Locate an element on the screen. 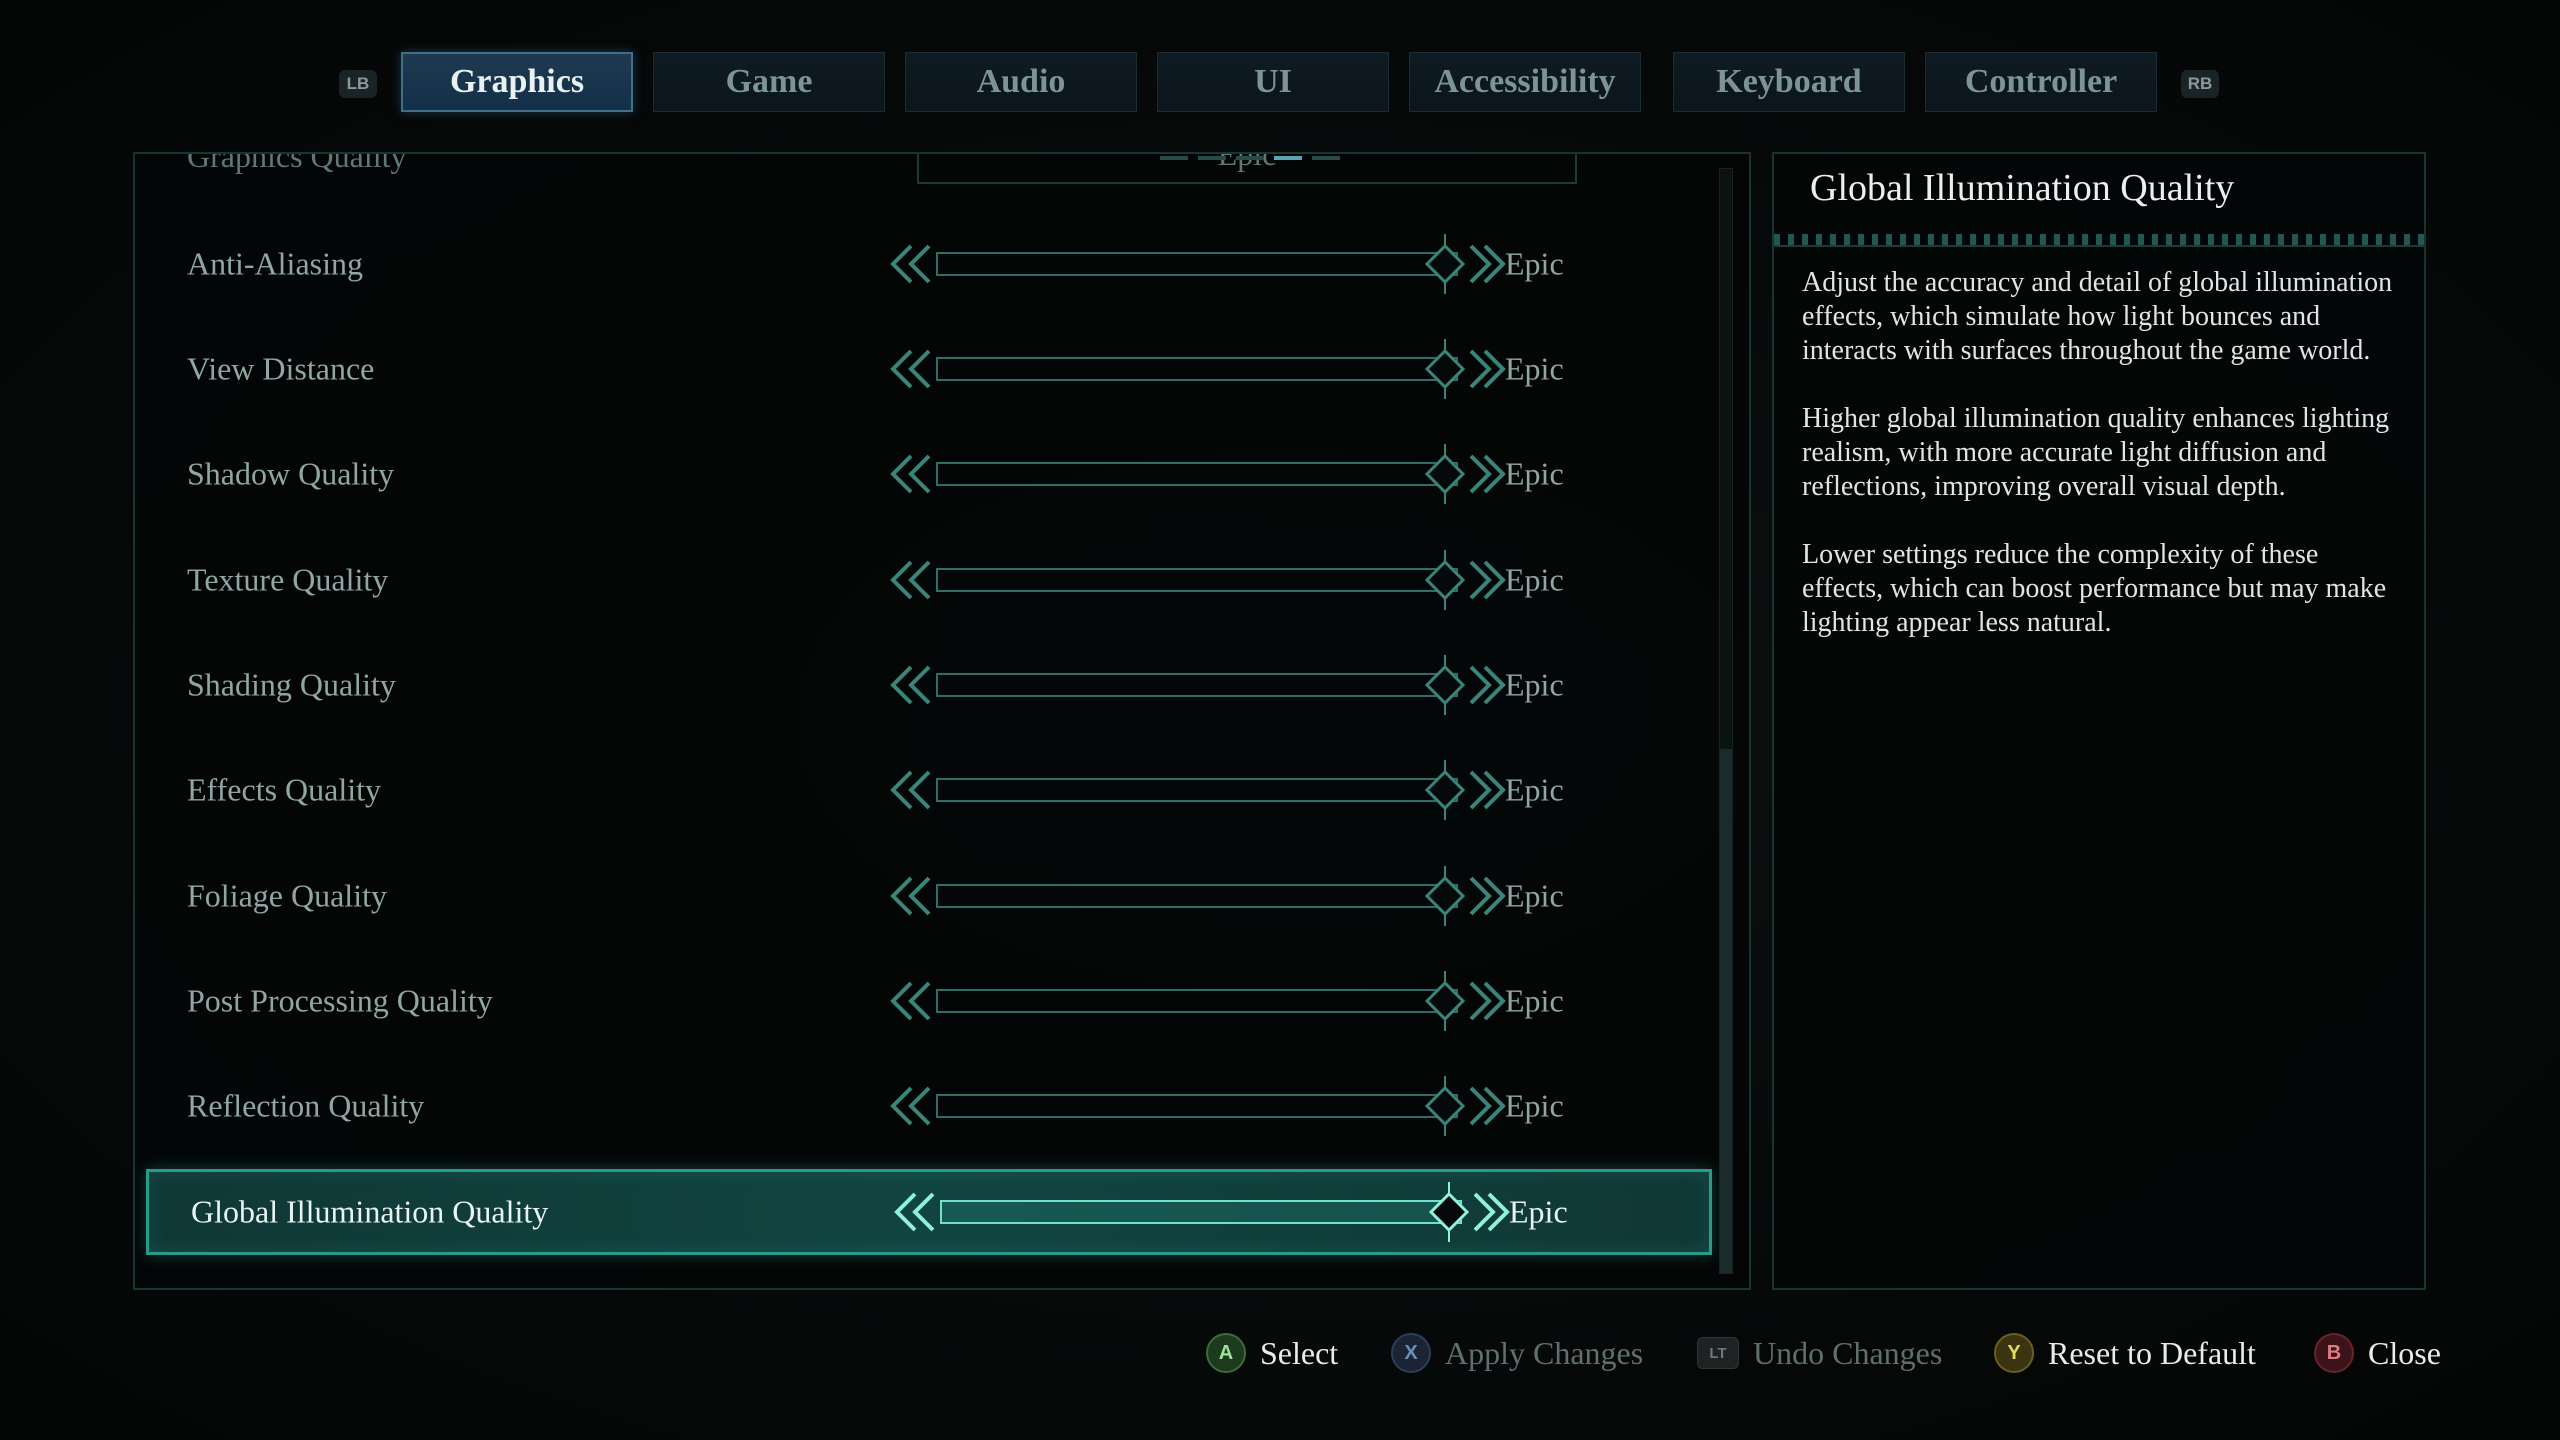 Image resolution: width=2560 pixels, height=1440 pixels. close-hint: B Close is located at coordinates (2377, 1353).